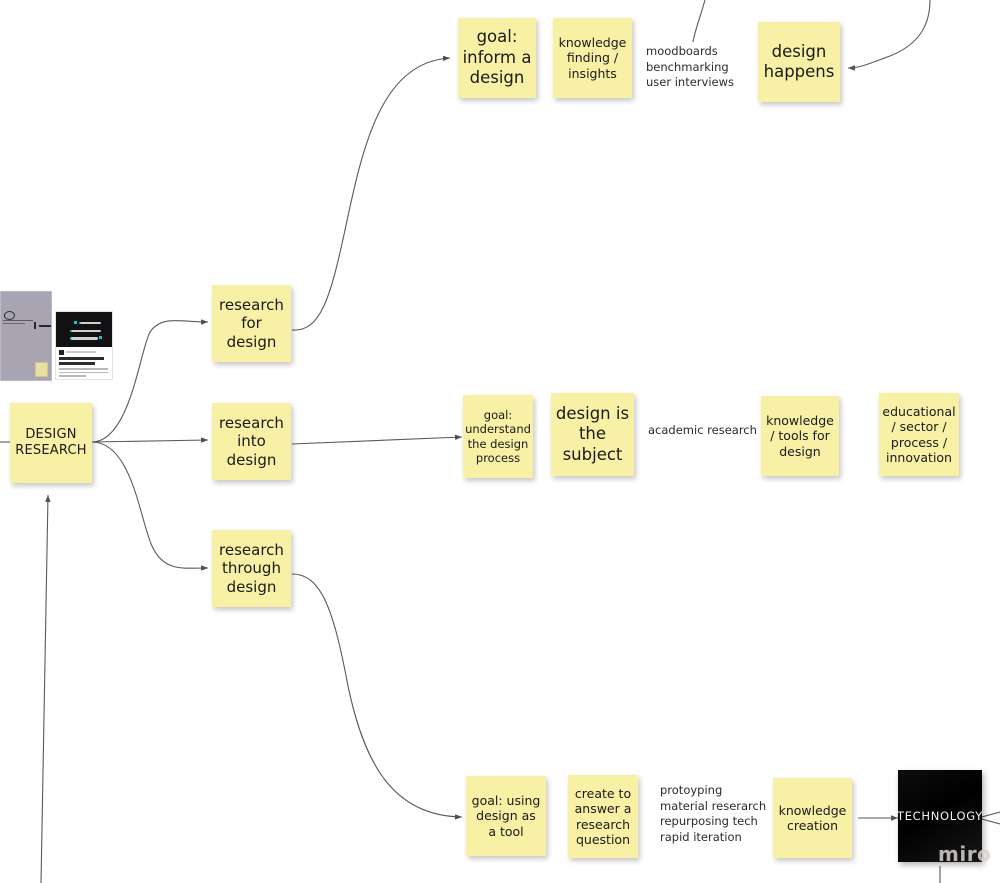 This screenshot has height=883, width=1000. What do you see at coordinates (45, 688) in the screenshot?
I see `connector-bottom-to-root` at bounding box center [45, 688].